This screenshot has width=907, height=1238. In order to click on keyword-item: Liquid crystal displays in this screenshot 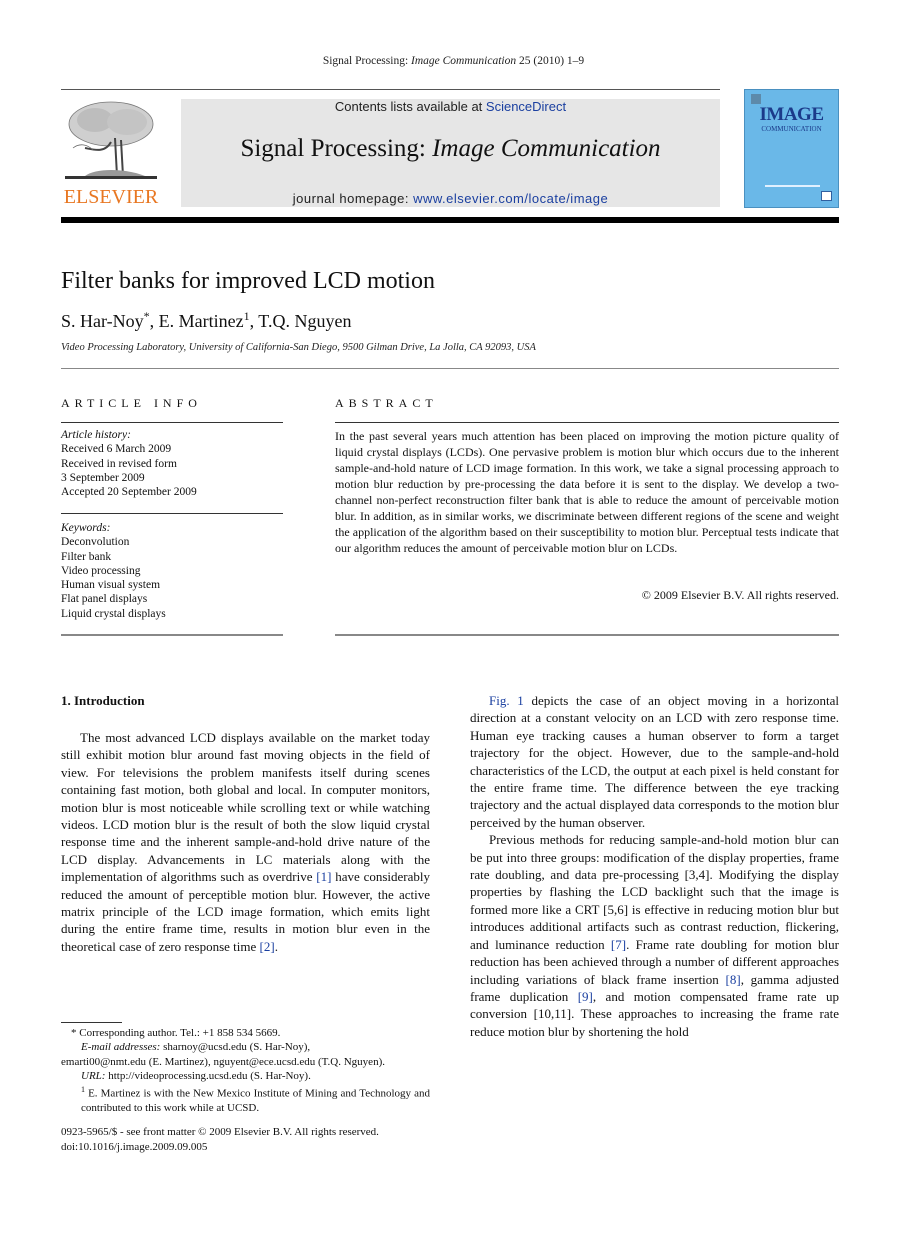, I will do `click(113, 613)`.